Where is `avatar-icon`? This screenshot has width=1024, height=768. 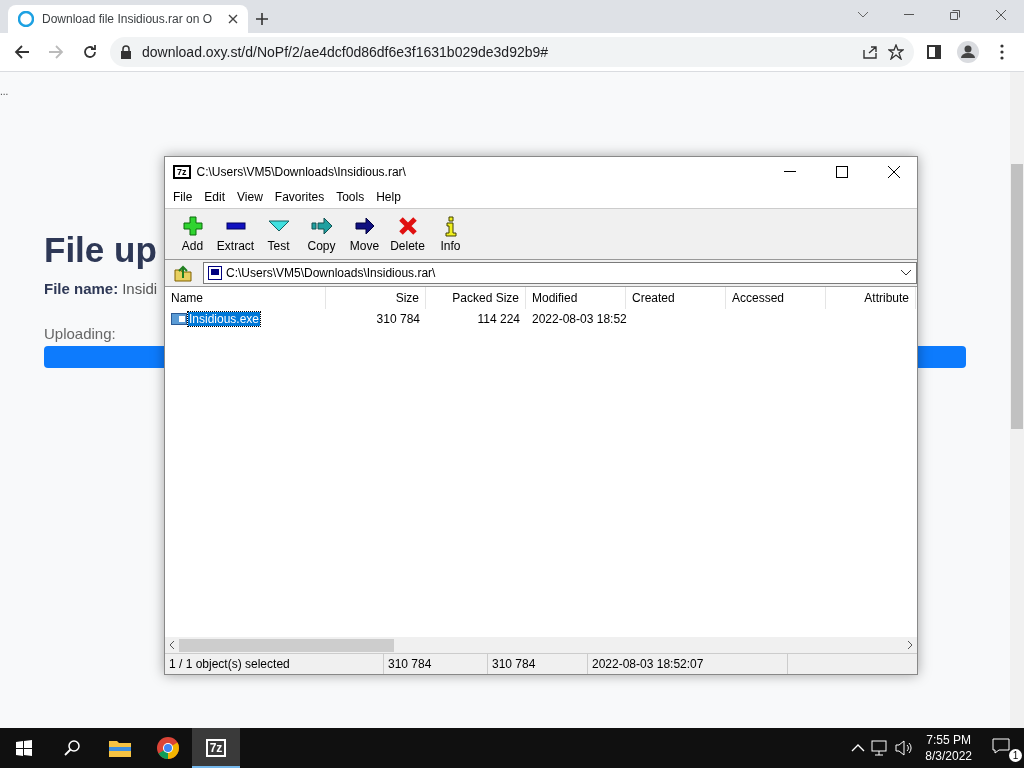
avatar-icon is located at coordinates (968, 52).